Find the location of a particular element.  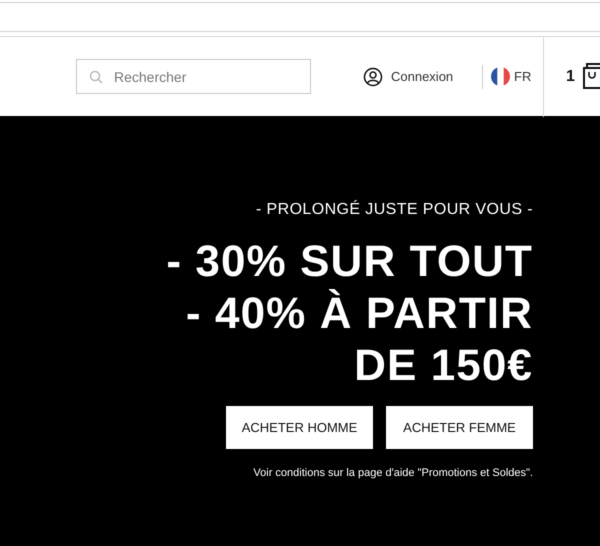

headline-line: - 30% SUR TOUT is located at coordinates (349, 262).